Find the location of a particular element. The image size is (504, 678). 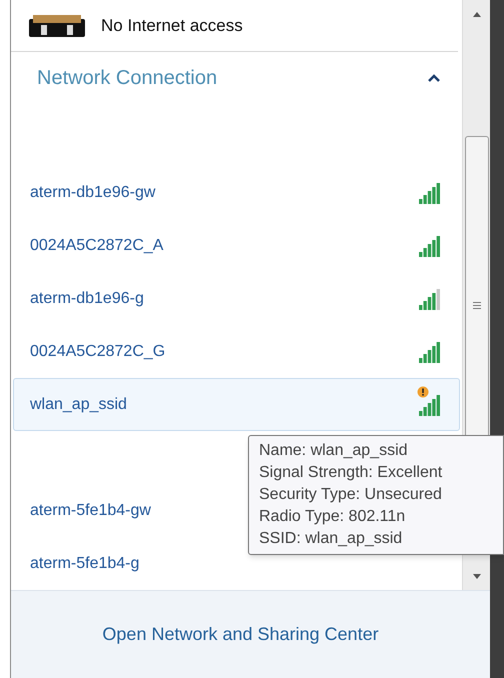

up-arrow-icon is located at coordinates (476, 14).